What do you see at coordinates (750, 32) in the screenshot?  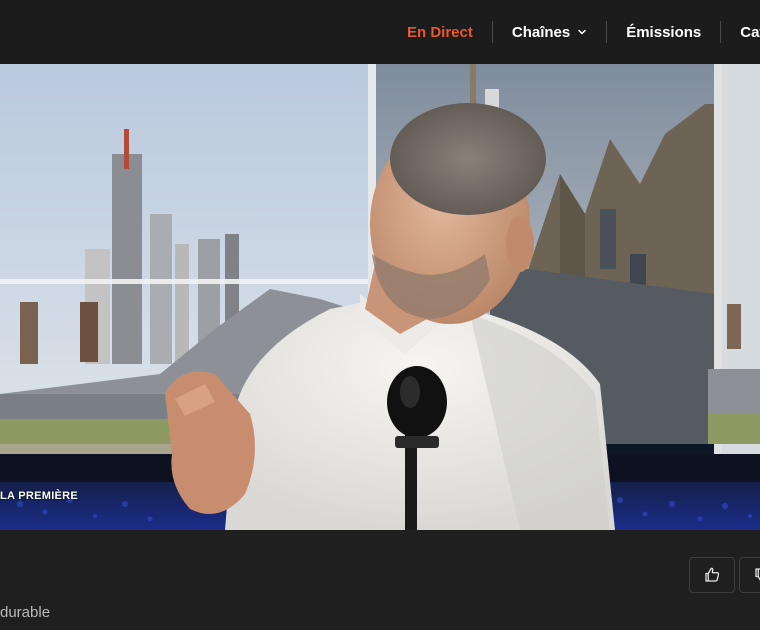 I see `nav-item-label: Caté` at bounding box center [750, 32].